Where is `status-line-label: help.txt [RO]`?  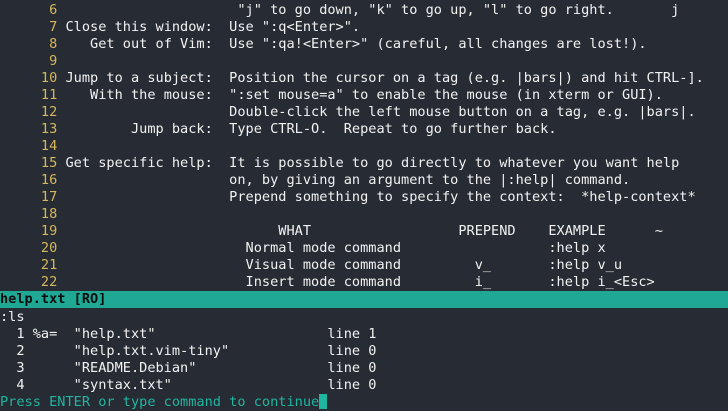 status-line-label: help.txt [RO] is located at coordinates (53, 299).